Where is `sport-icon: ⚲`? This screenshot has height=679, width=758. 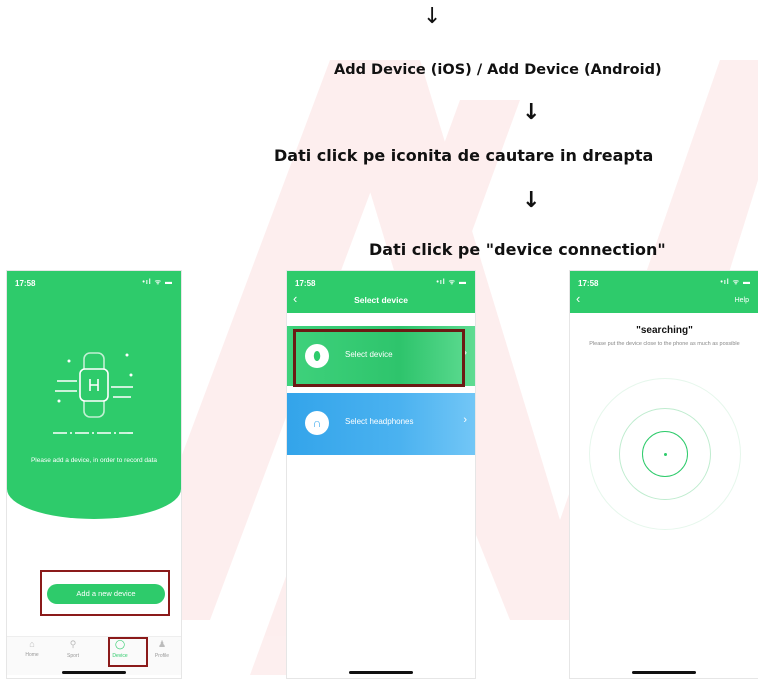 sport-icon: ⚲ is located at coordinates (73, 644).